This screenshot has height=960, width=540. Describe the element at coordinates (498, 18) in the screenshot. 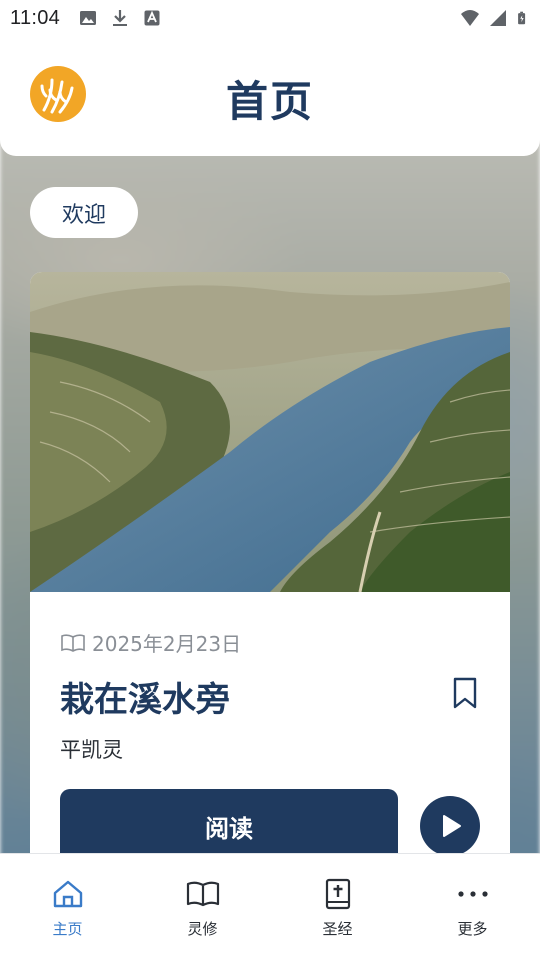

I see `signal-icon` at that location.